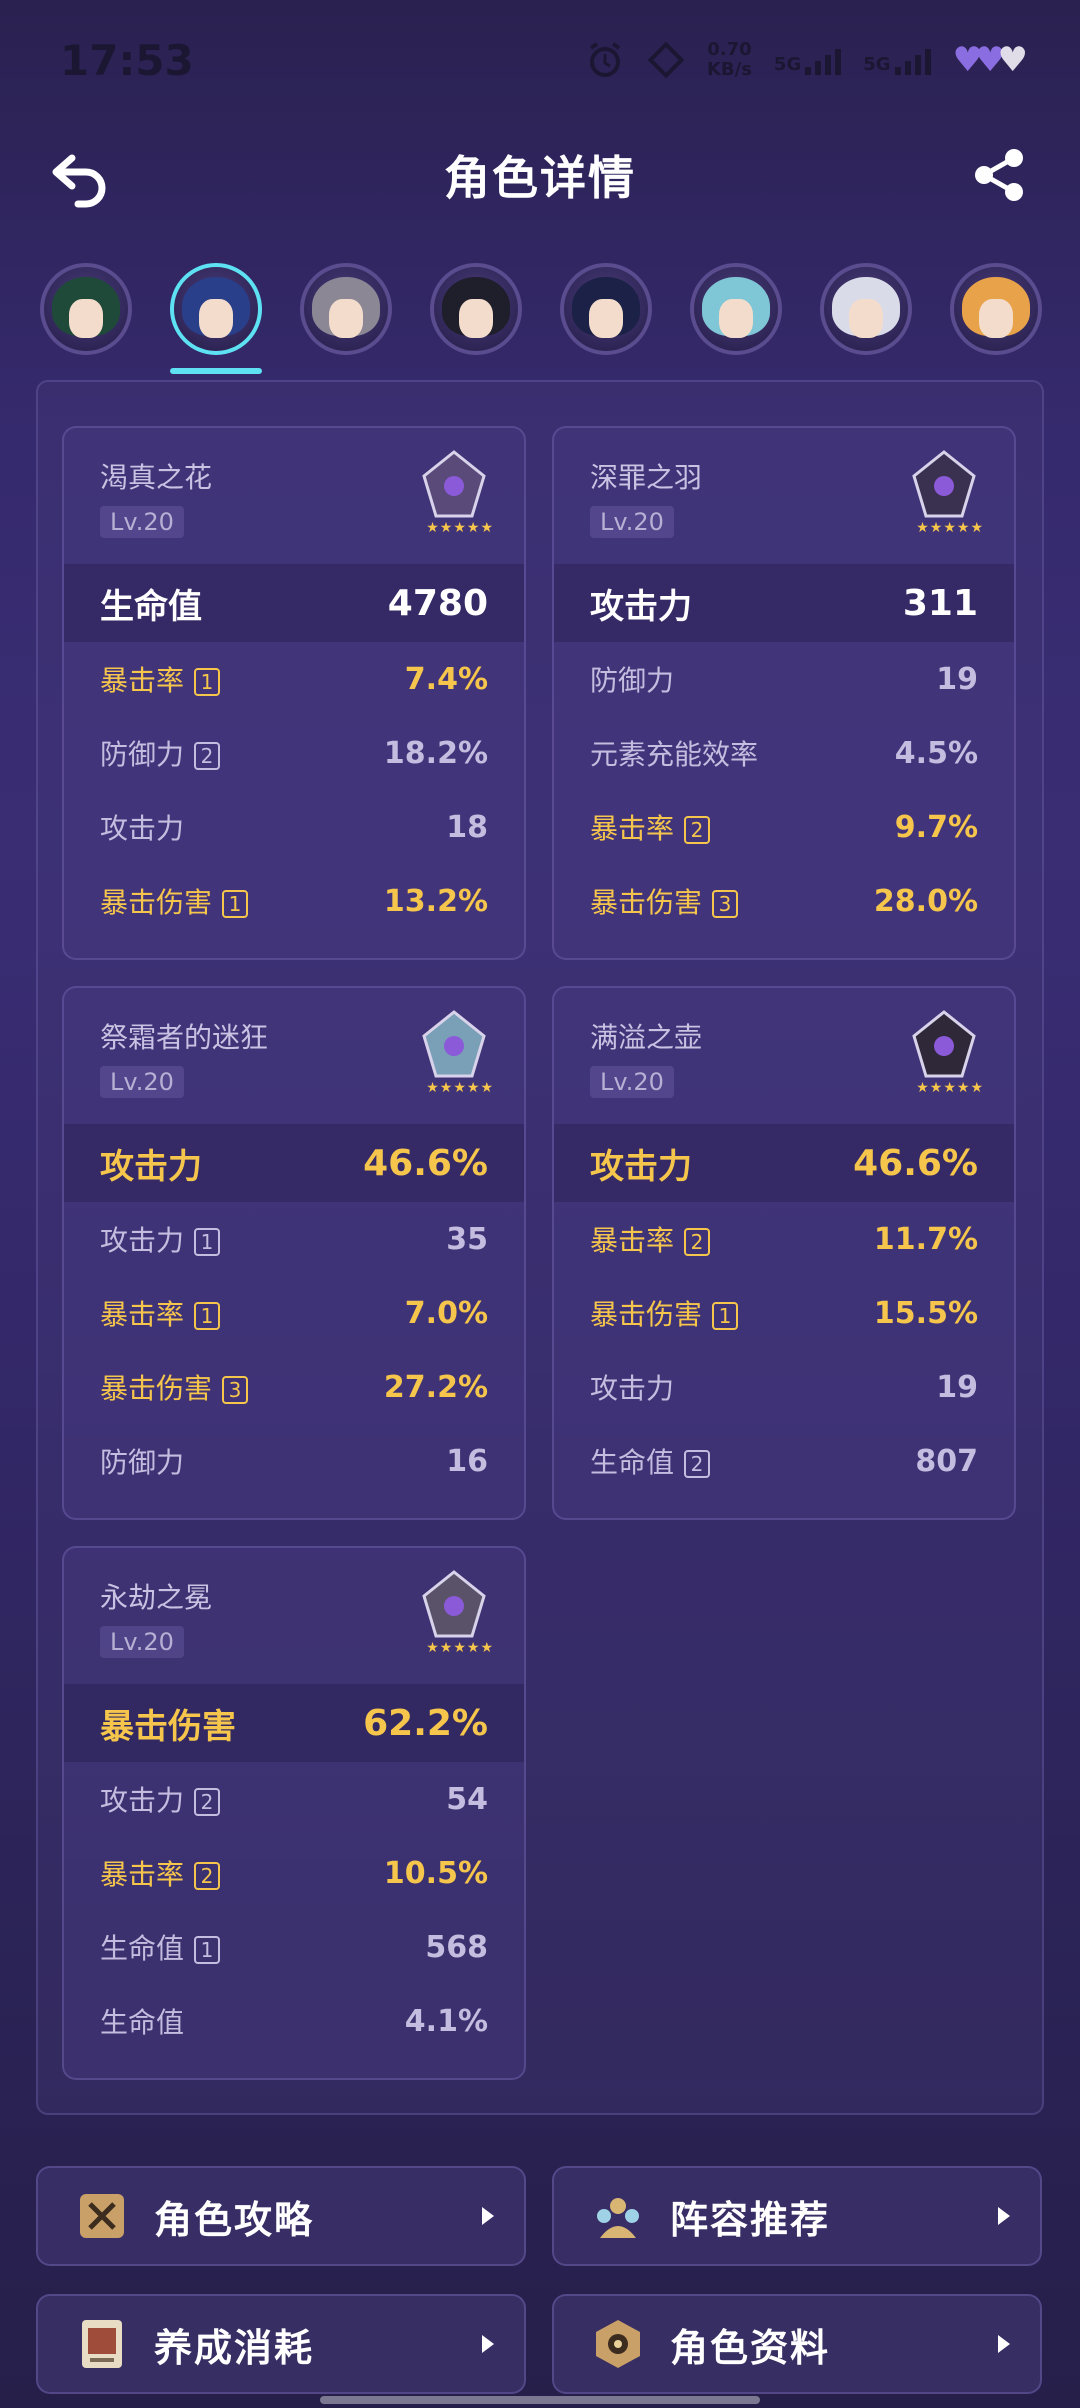  I want to click on sub-stat-value: 807, so click(946, 1461).